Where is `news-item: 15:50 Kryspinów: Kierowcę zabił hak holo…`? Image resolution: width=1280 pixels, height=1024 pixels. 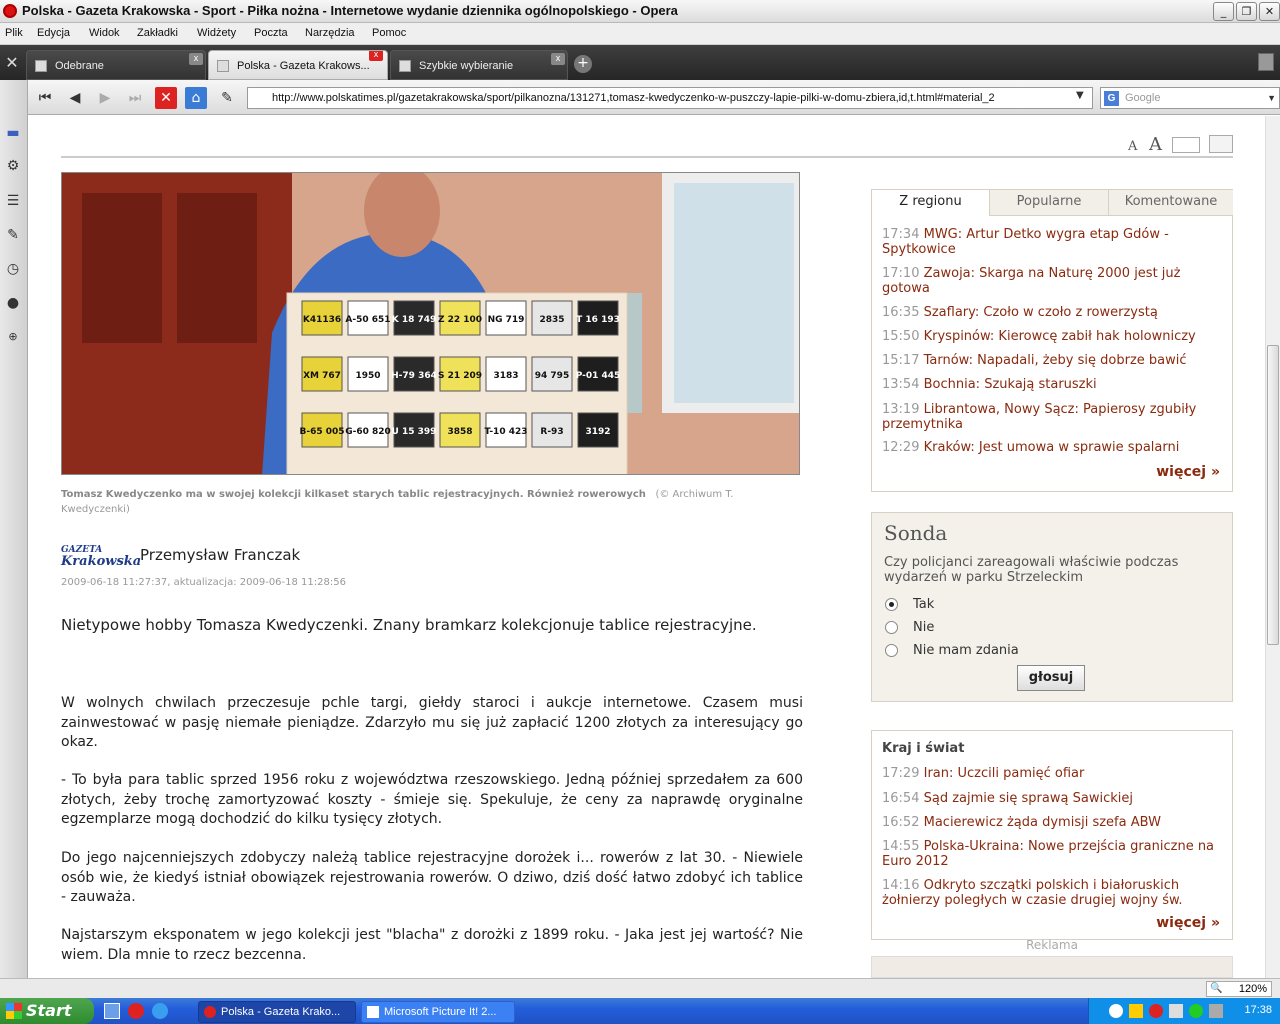
news-item: 15:50 Kryspinów: Kierowcę zabił hak holo… is located at coordinates (1053, 337).